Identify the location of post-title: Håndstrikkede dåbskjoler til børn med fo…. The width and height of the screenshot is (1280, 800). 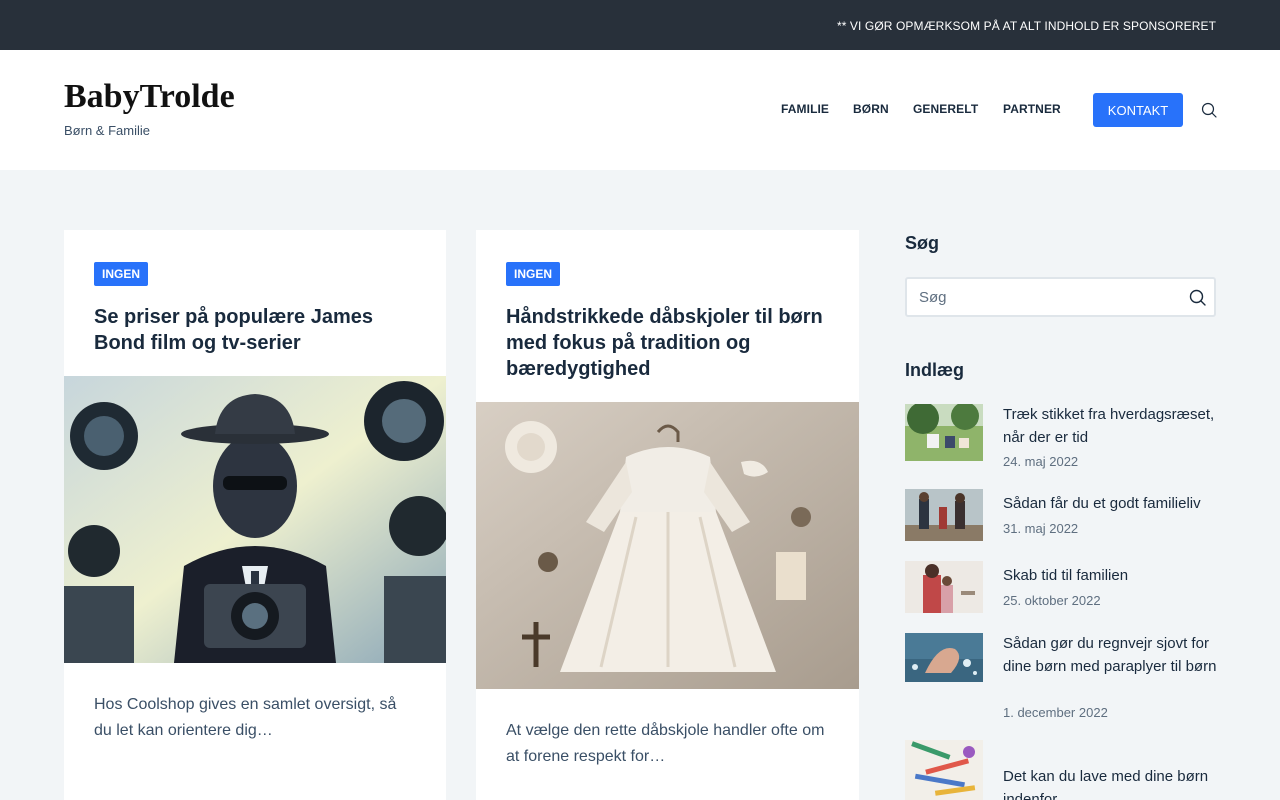
(669, 343).